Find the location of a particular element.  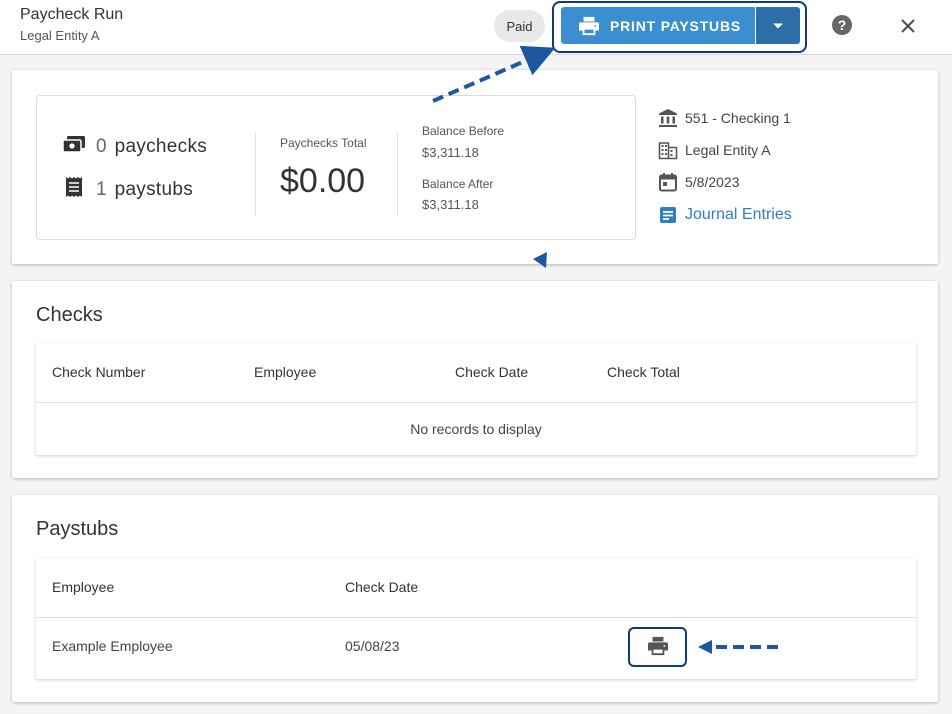

paystub-employee: Example Employee is located at coordinates (112, 646).